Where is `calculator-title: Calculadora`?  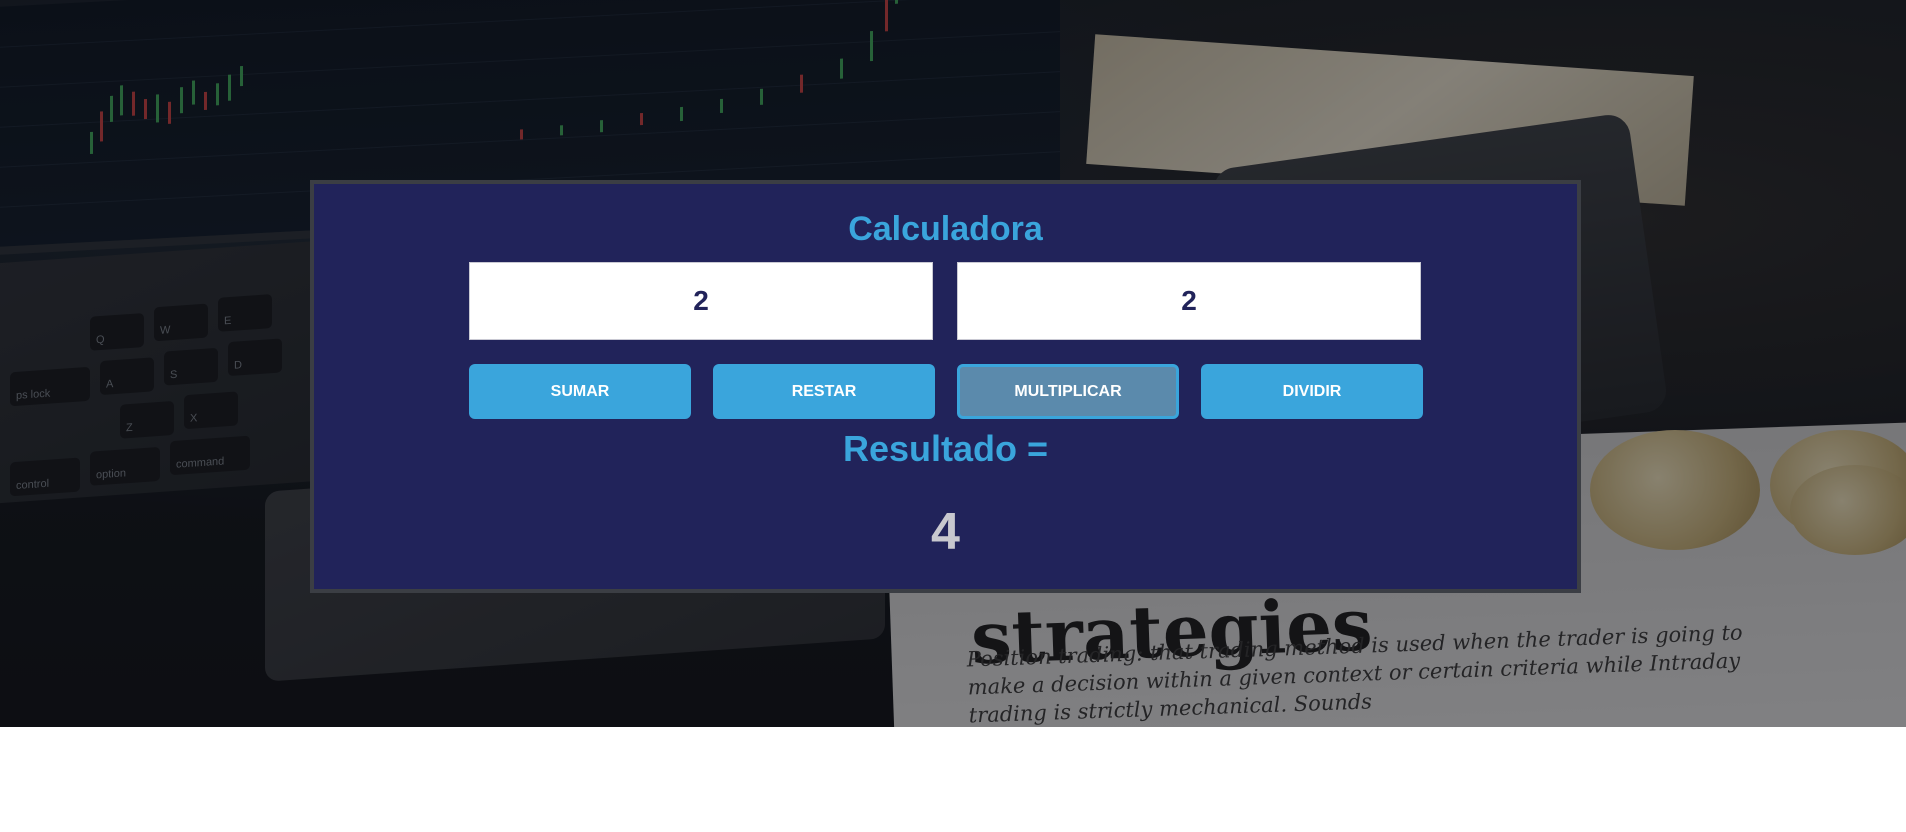 calculator-title: Calculadora is located at coordinates (945, 229).